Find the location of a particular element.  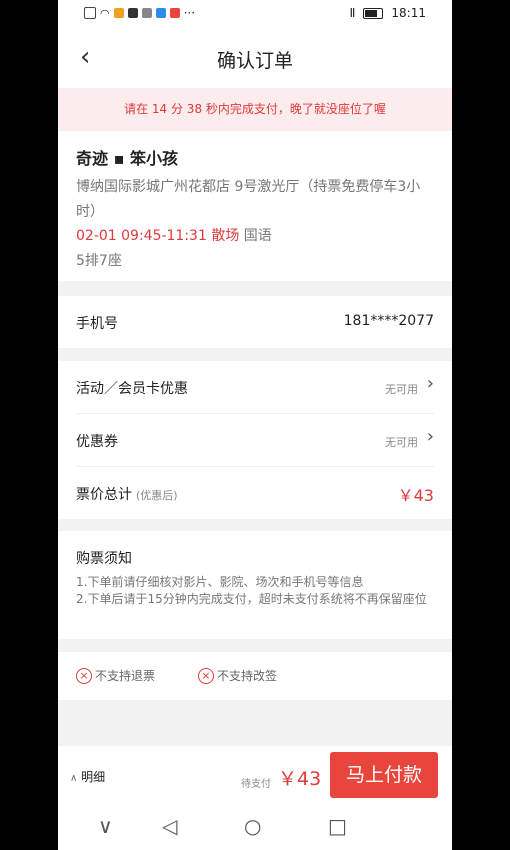

clock: 18:11 is located at coordinates (408, 13).